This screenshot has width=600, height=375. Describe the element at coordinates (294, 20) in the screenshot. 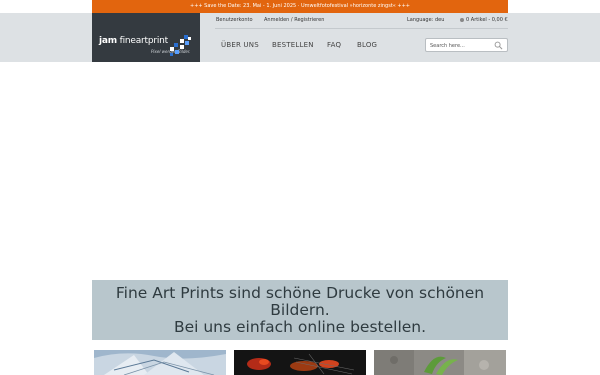

I see `login-register-link: Anmelden / Registrieren` at that location.